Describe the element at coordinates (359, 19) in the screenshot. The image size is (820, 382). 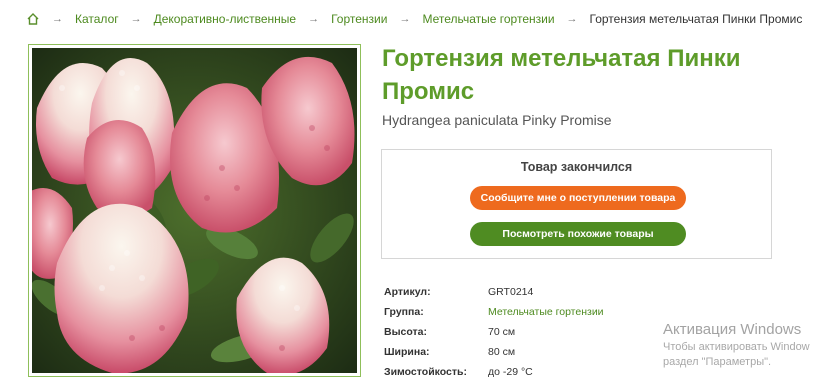
I see `breadcrumb-link-hydrangeas: Гортензии` at that location.